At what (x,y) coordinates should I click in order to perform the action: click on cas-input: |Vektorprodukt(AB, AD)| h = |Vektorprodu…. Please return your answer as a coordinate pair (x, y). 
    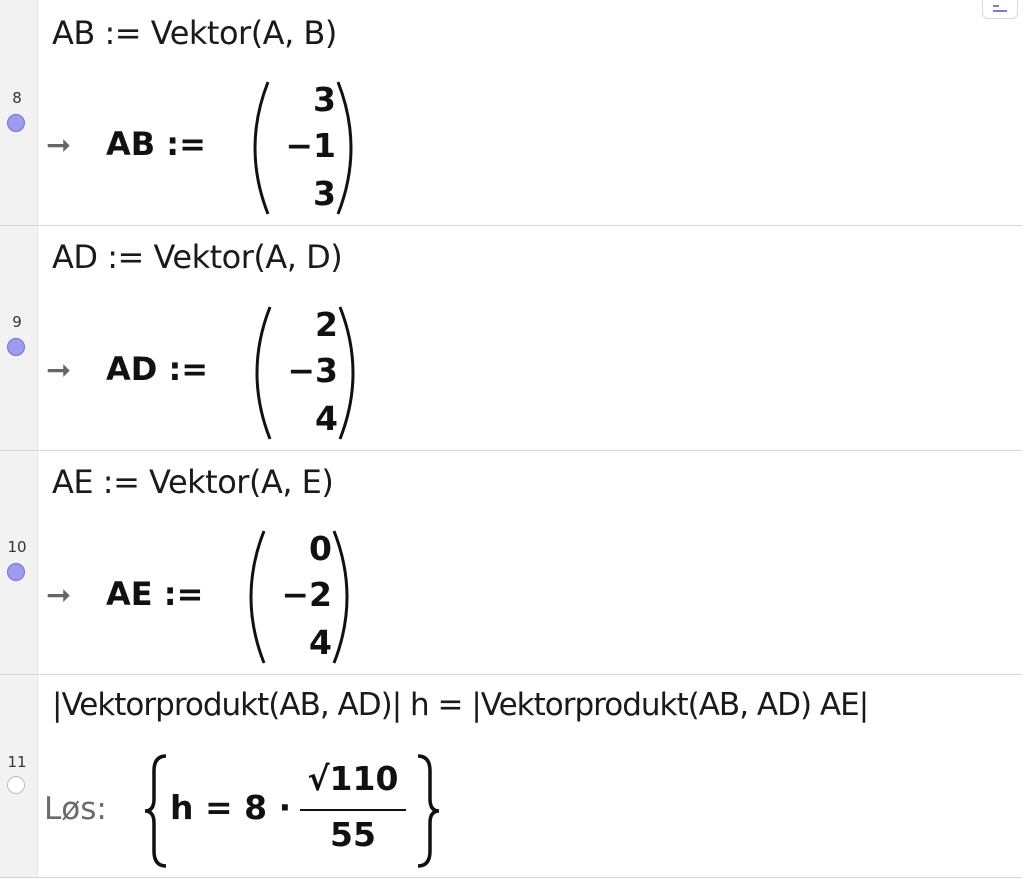
    Looking at the image, I should click on (460, 705).